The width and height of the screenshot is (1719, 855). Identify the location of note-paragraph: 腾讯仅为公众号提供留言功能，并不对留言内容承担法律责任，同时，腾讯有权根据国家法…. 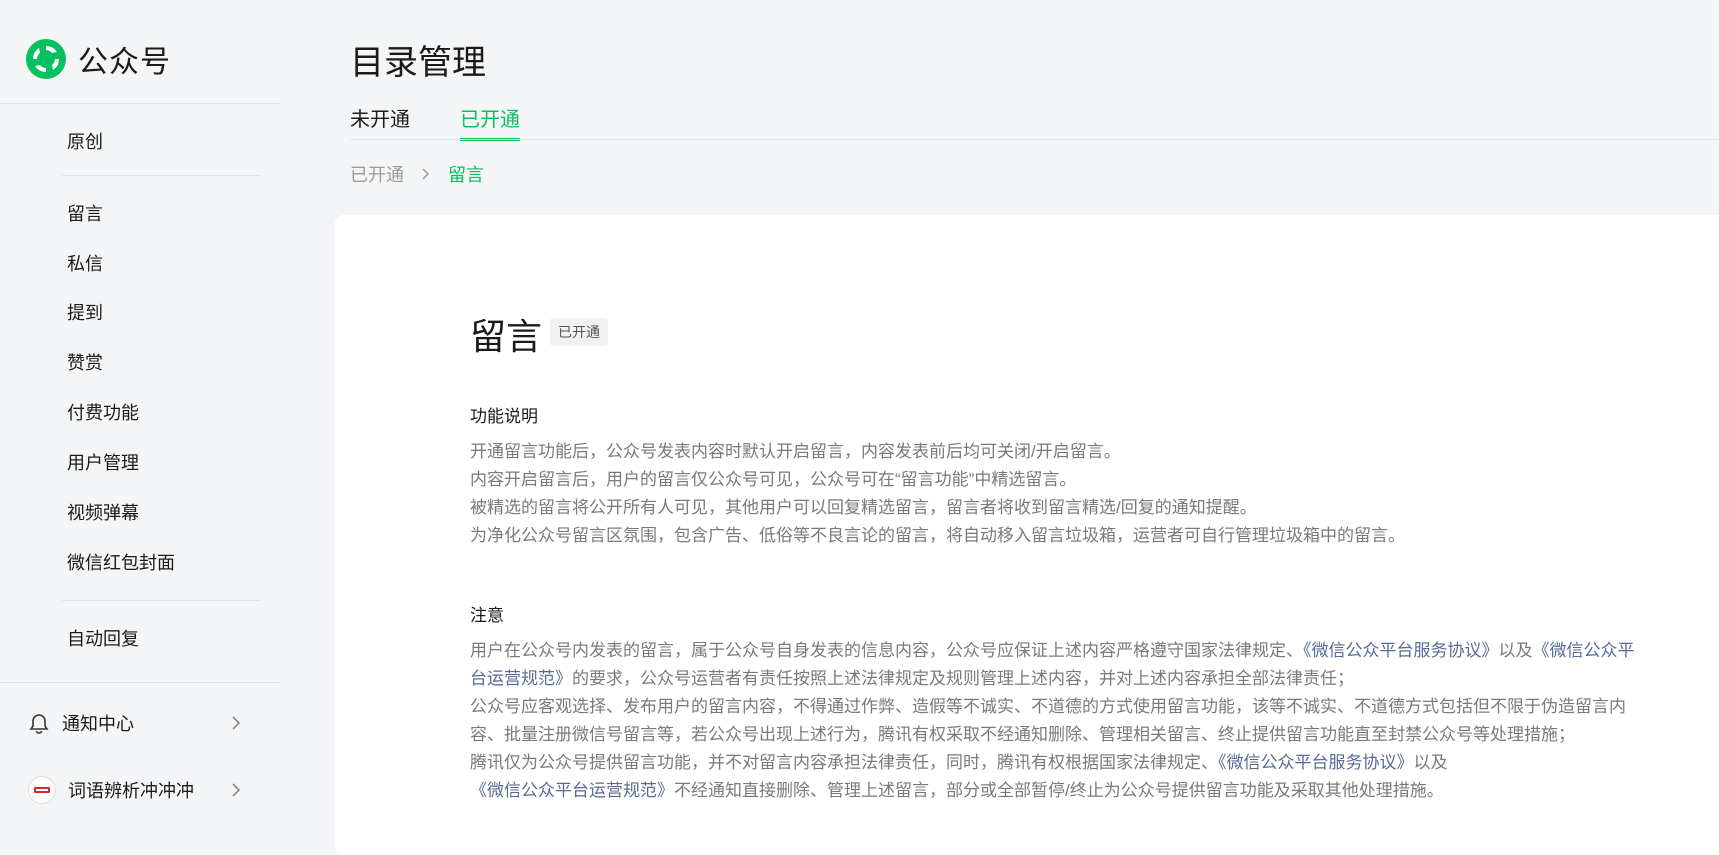
(1060, 777).